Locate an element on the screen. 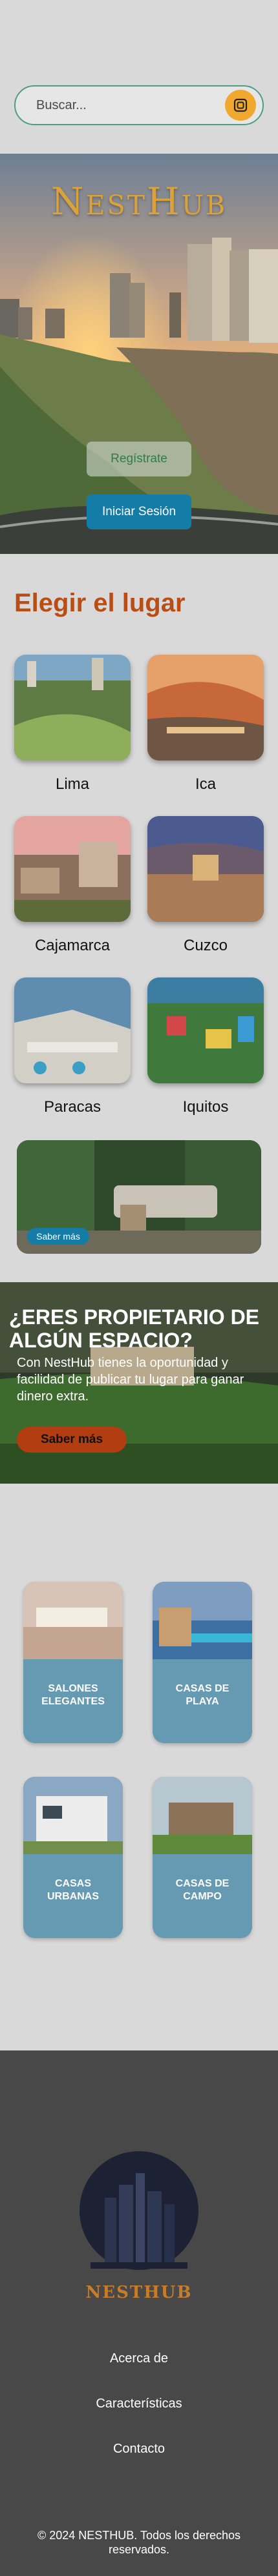 This screenshot has width=278, height=2576. register-button: Regístrate is located at coordinates (139, 459).